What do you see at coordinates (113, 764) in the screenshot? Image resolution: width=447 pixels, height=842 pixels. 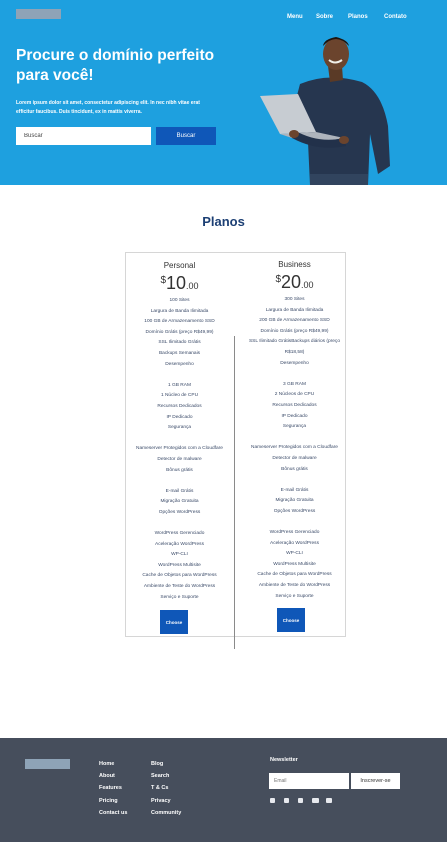 I see `footer-link-home: Home` at bounding box center [113, 764].